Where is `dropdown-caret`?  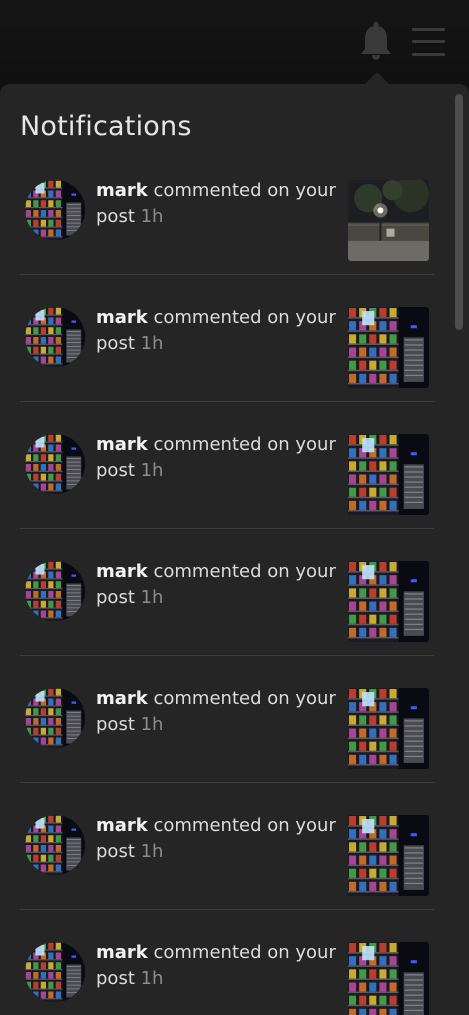
dropdown-caret is located at coordinates (377, 78).